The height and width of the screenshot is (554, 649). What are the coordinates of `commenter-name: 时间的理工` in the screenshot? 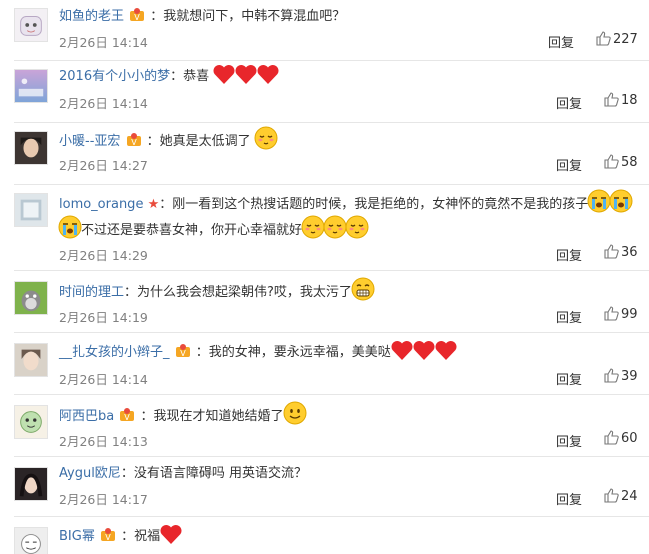 It's located at (91, 292).